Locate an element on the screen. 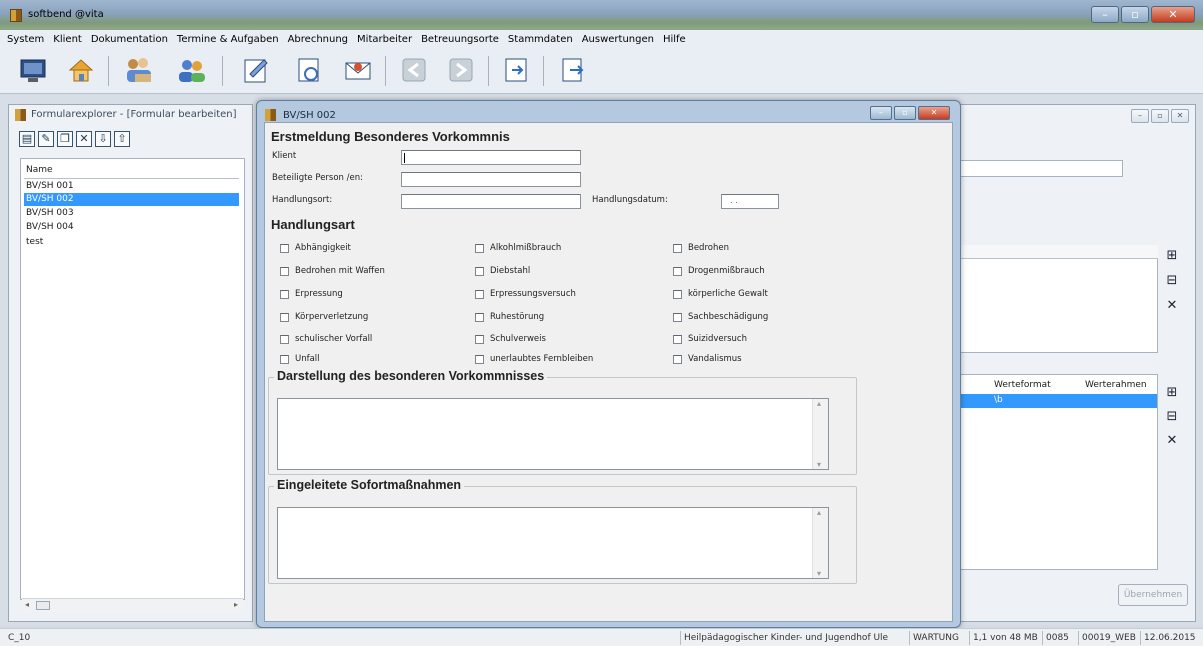 The height and width of the screenshot is (646, 1203). dialog-close-button: ✕ is located at coordinates (934, 113).